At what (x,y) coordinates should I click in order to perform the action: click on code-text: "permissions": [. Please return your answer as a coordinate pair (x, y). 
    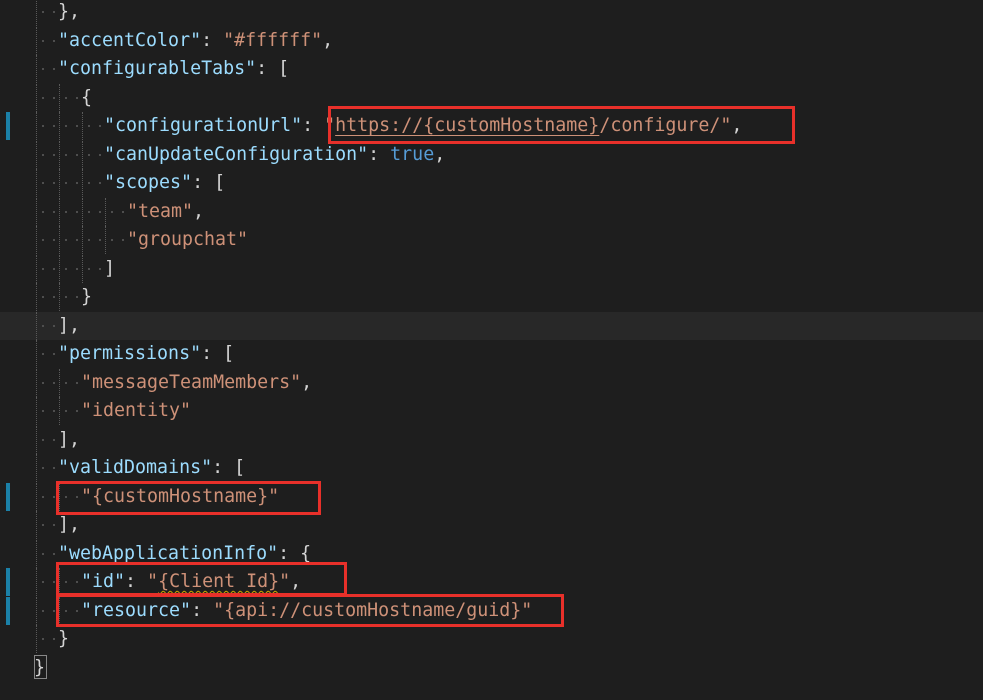
    Looking at the image, I should click on (146, 354).